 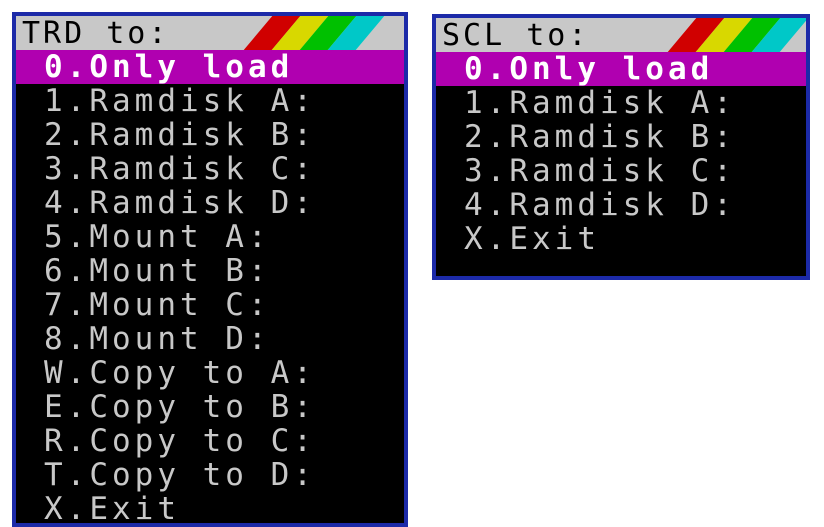 What do you see at coordinates (210, 305) in the screenshot?
I see `menu-item-mount-c: 7.Mount C:` at bounding box center [210, 305].